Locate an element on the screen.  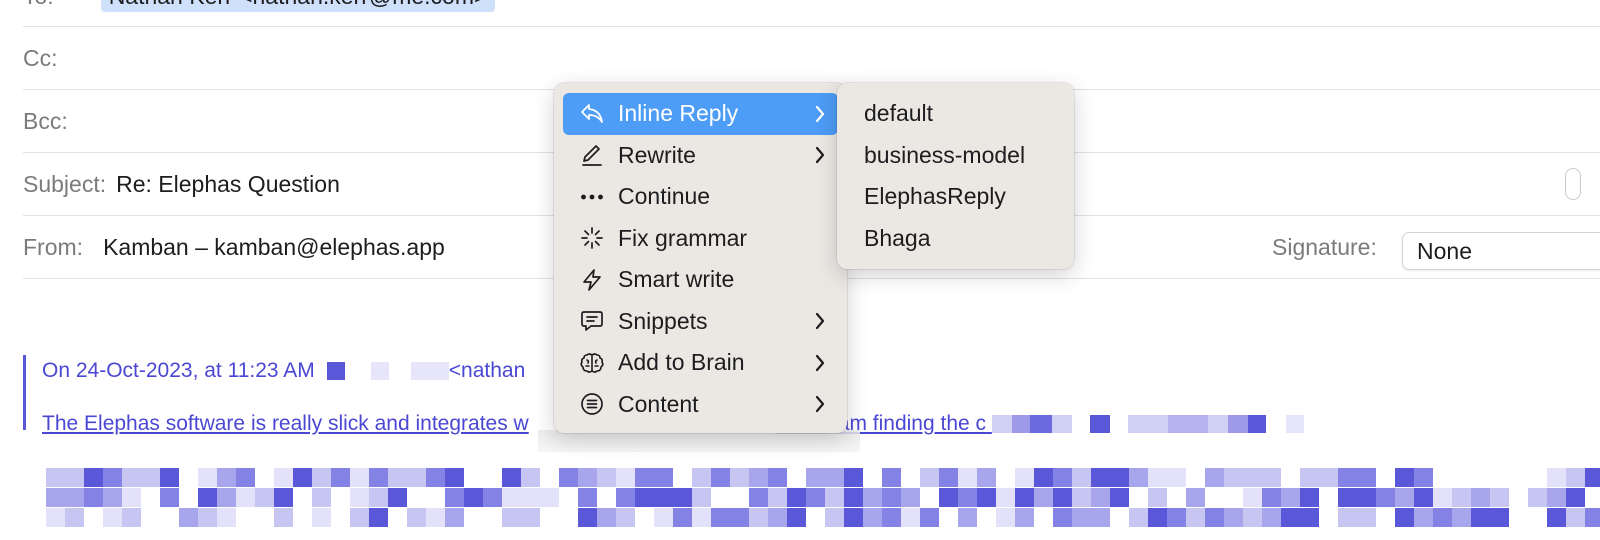
speech-bubble-icon is located at coordinates (592, 321).